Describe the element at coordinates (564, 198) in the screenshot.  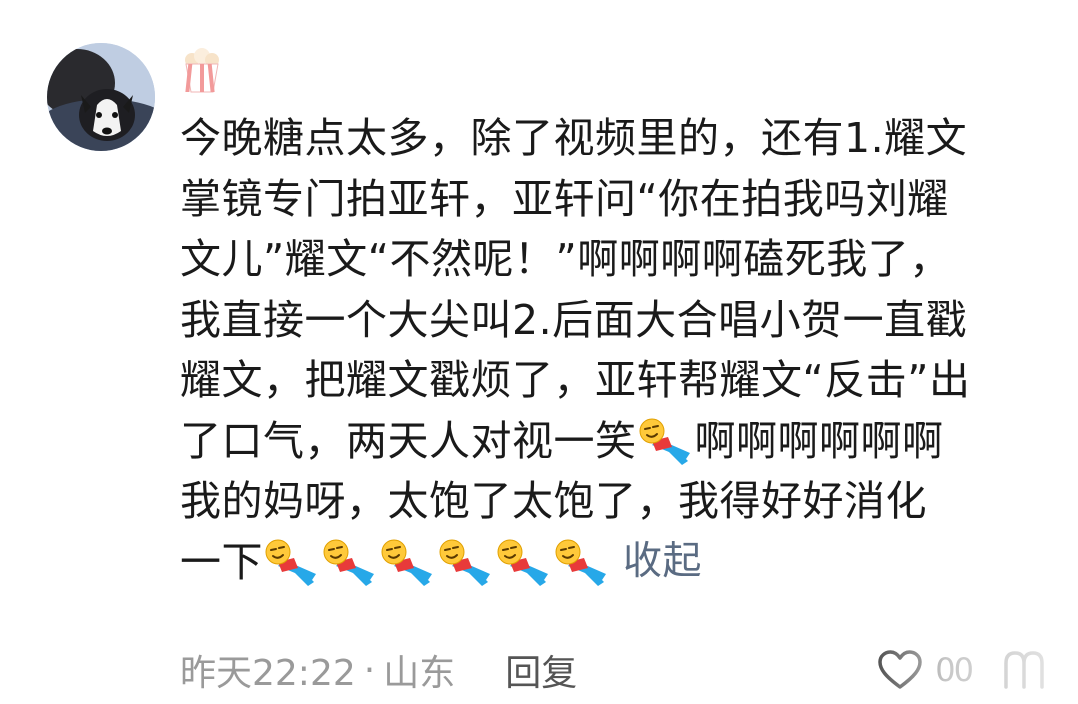
I see `comment-line: 掌镜专门拍亚轩，亚轩问“你在拍我吗刘耀` at that location.